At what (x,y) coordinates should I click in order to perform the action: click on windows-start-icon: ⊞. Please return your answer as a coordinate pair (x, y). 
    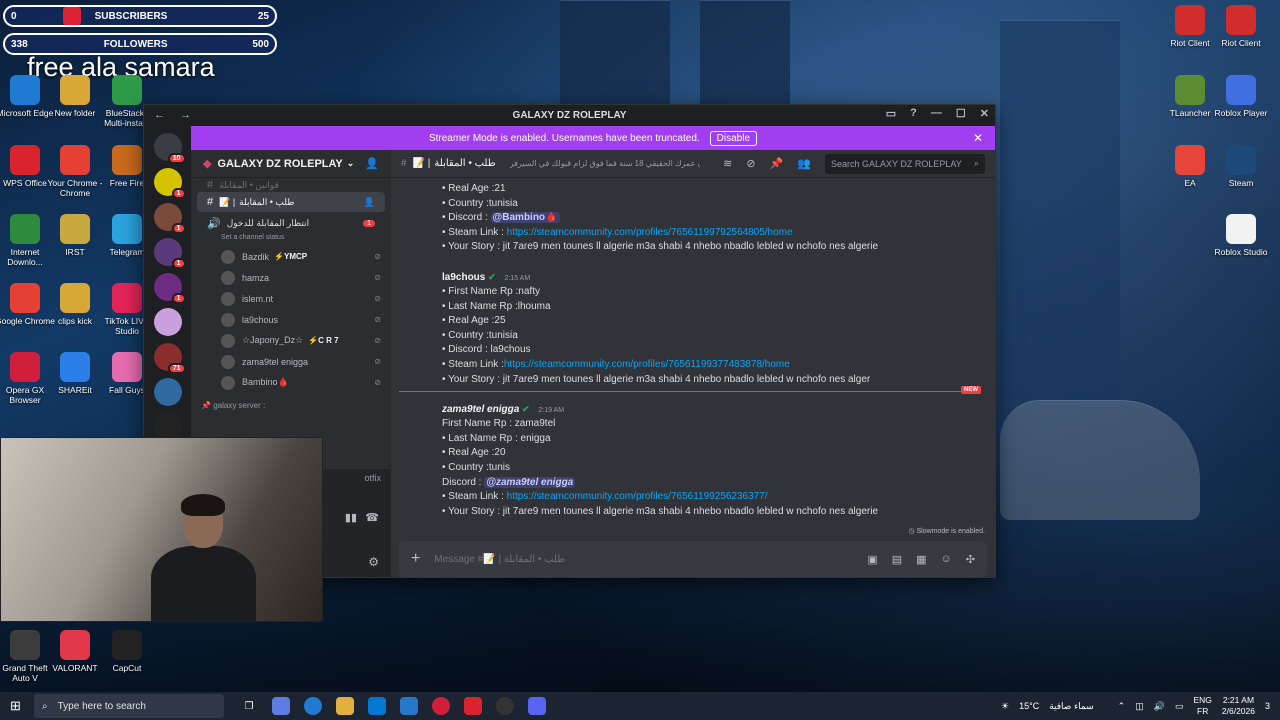
    Looking at the image, I should click on (15, 706).